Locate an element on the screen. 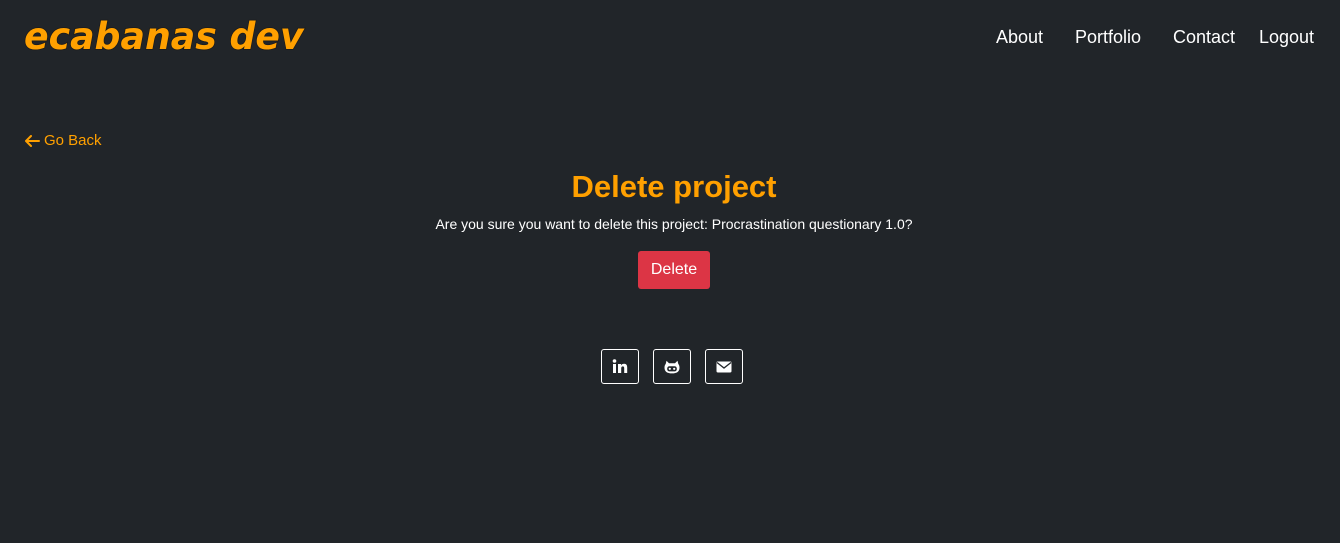  go-back-link: Go Back is located at coordinates (63, 141).